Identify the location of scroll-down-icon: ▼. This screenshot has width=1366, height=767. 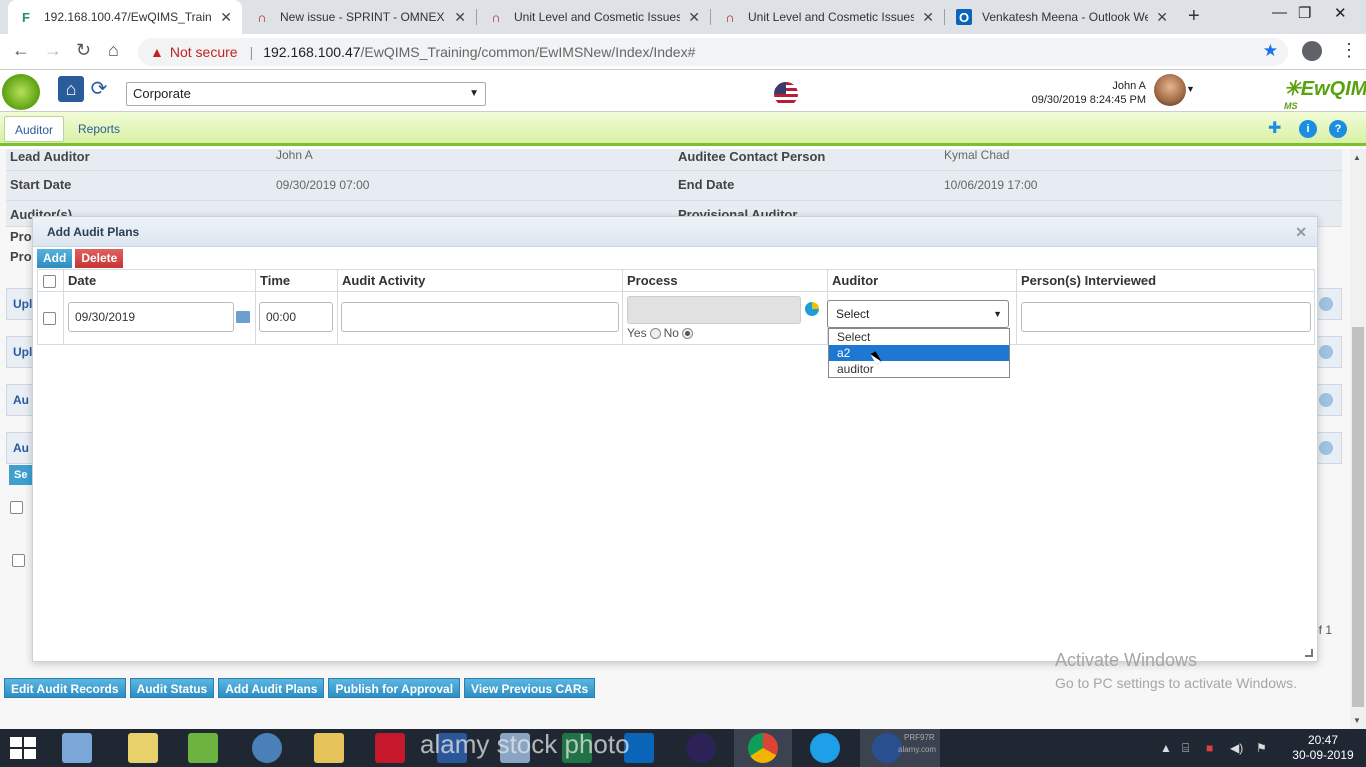
(1357, 720).